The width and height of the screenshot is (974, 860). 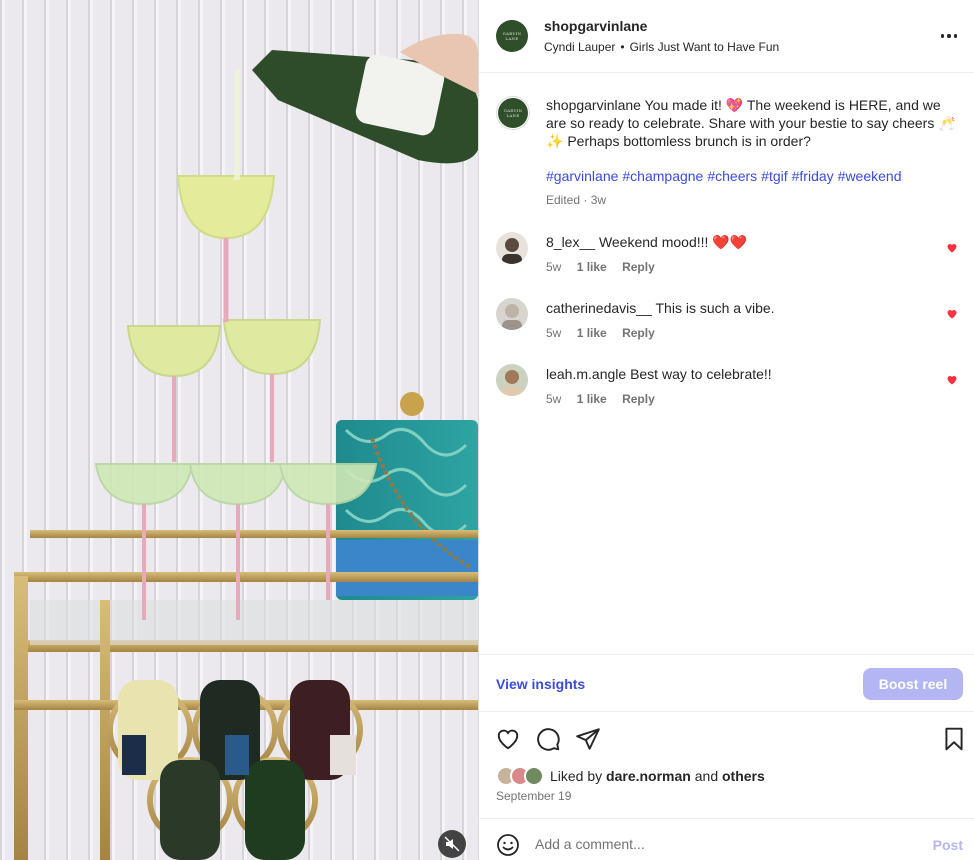 I want to click on avatar, so click(x=534, y=776).